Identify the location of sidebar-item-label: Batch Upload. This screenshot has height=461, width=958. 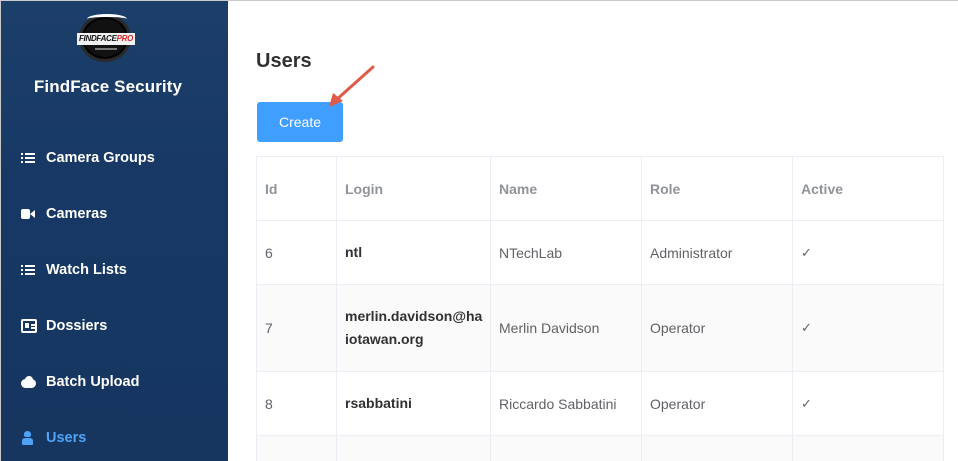
(93, 382).